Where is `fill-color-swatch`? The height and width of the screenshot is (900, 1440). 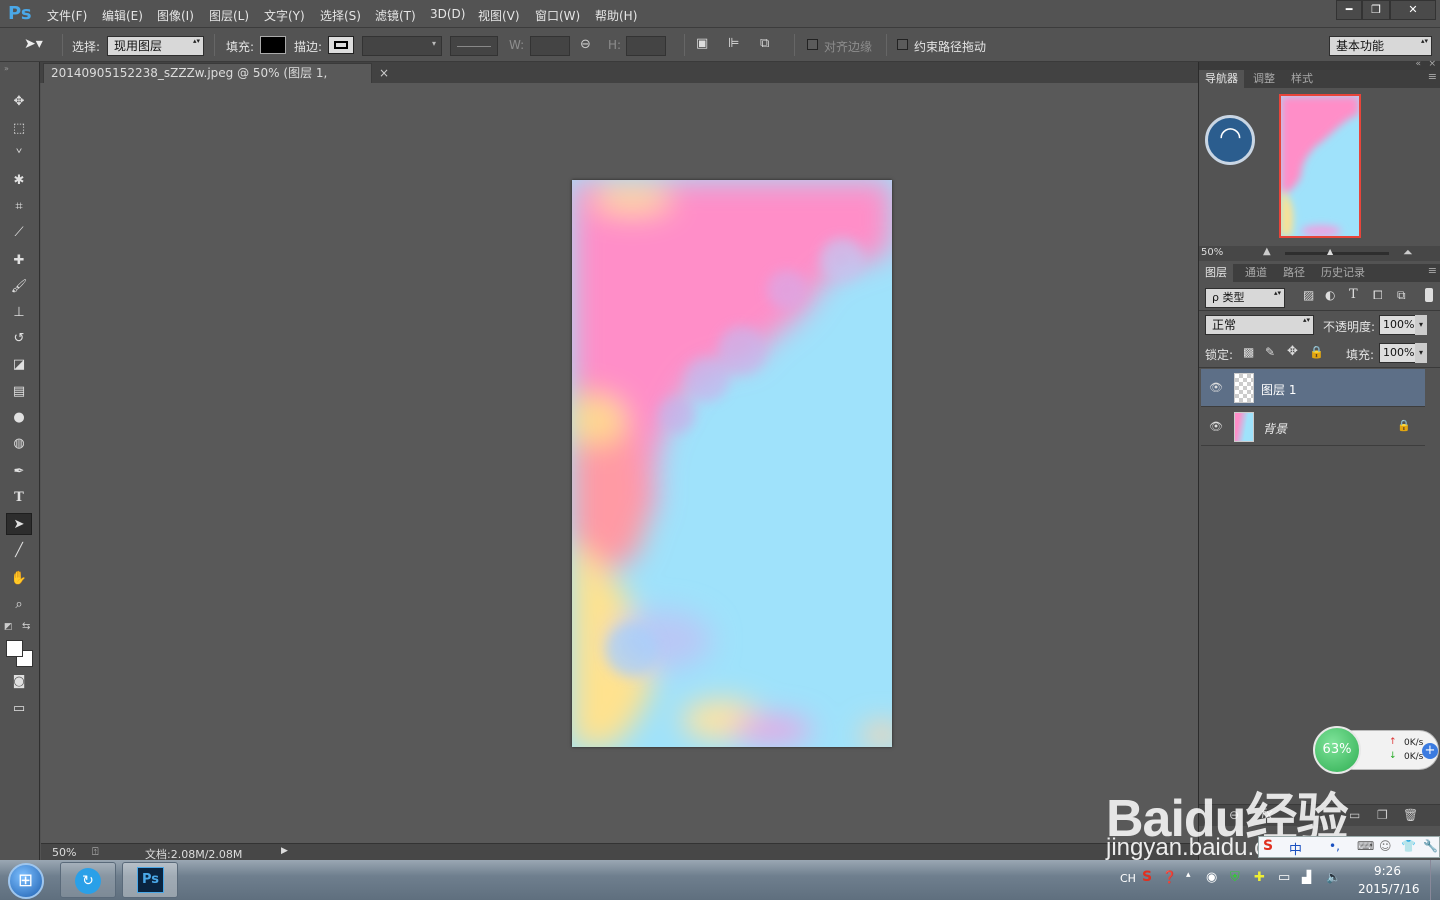 fill-color-swatch is located at coordinates (273, 45).